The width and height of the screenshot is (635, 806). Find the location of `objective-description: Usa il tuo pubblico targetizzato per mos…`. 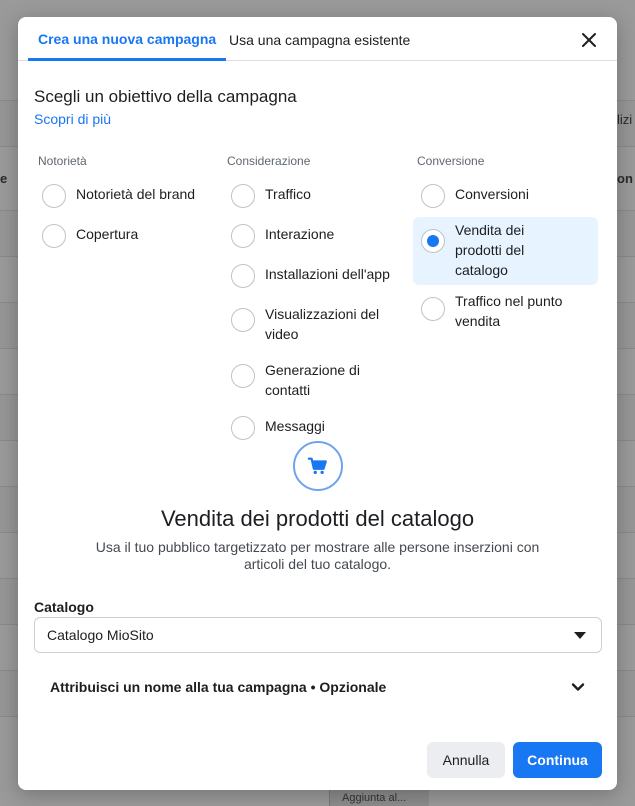

objective-description: Usa il tuo pubblico targetizzato per mos… is located at coordinates (317, 555).